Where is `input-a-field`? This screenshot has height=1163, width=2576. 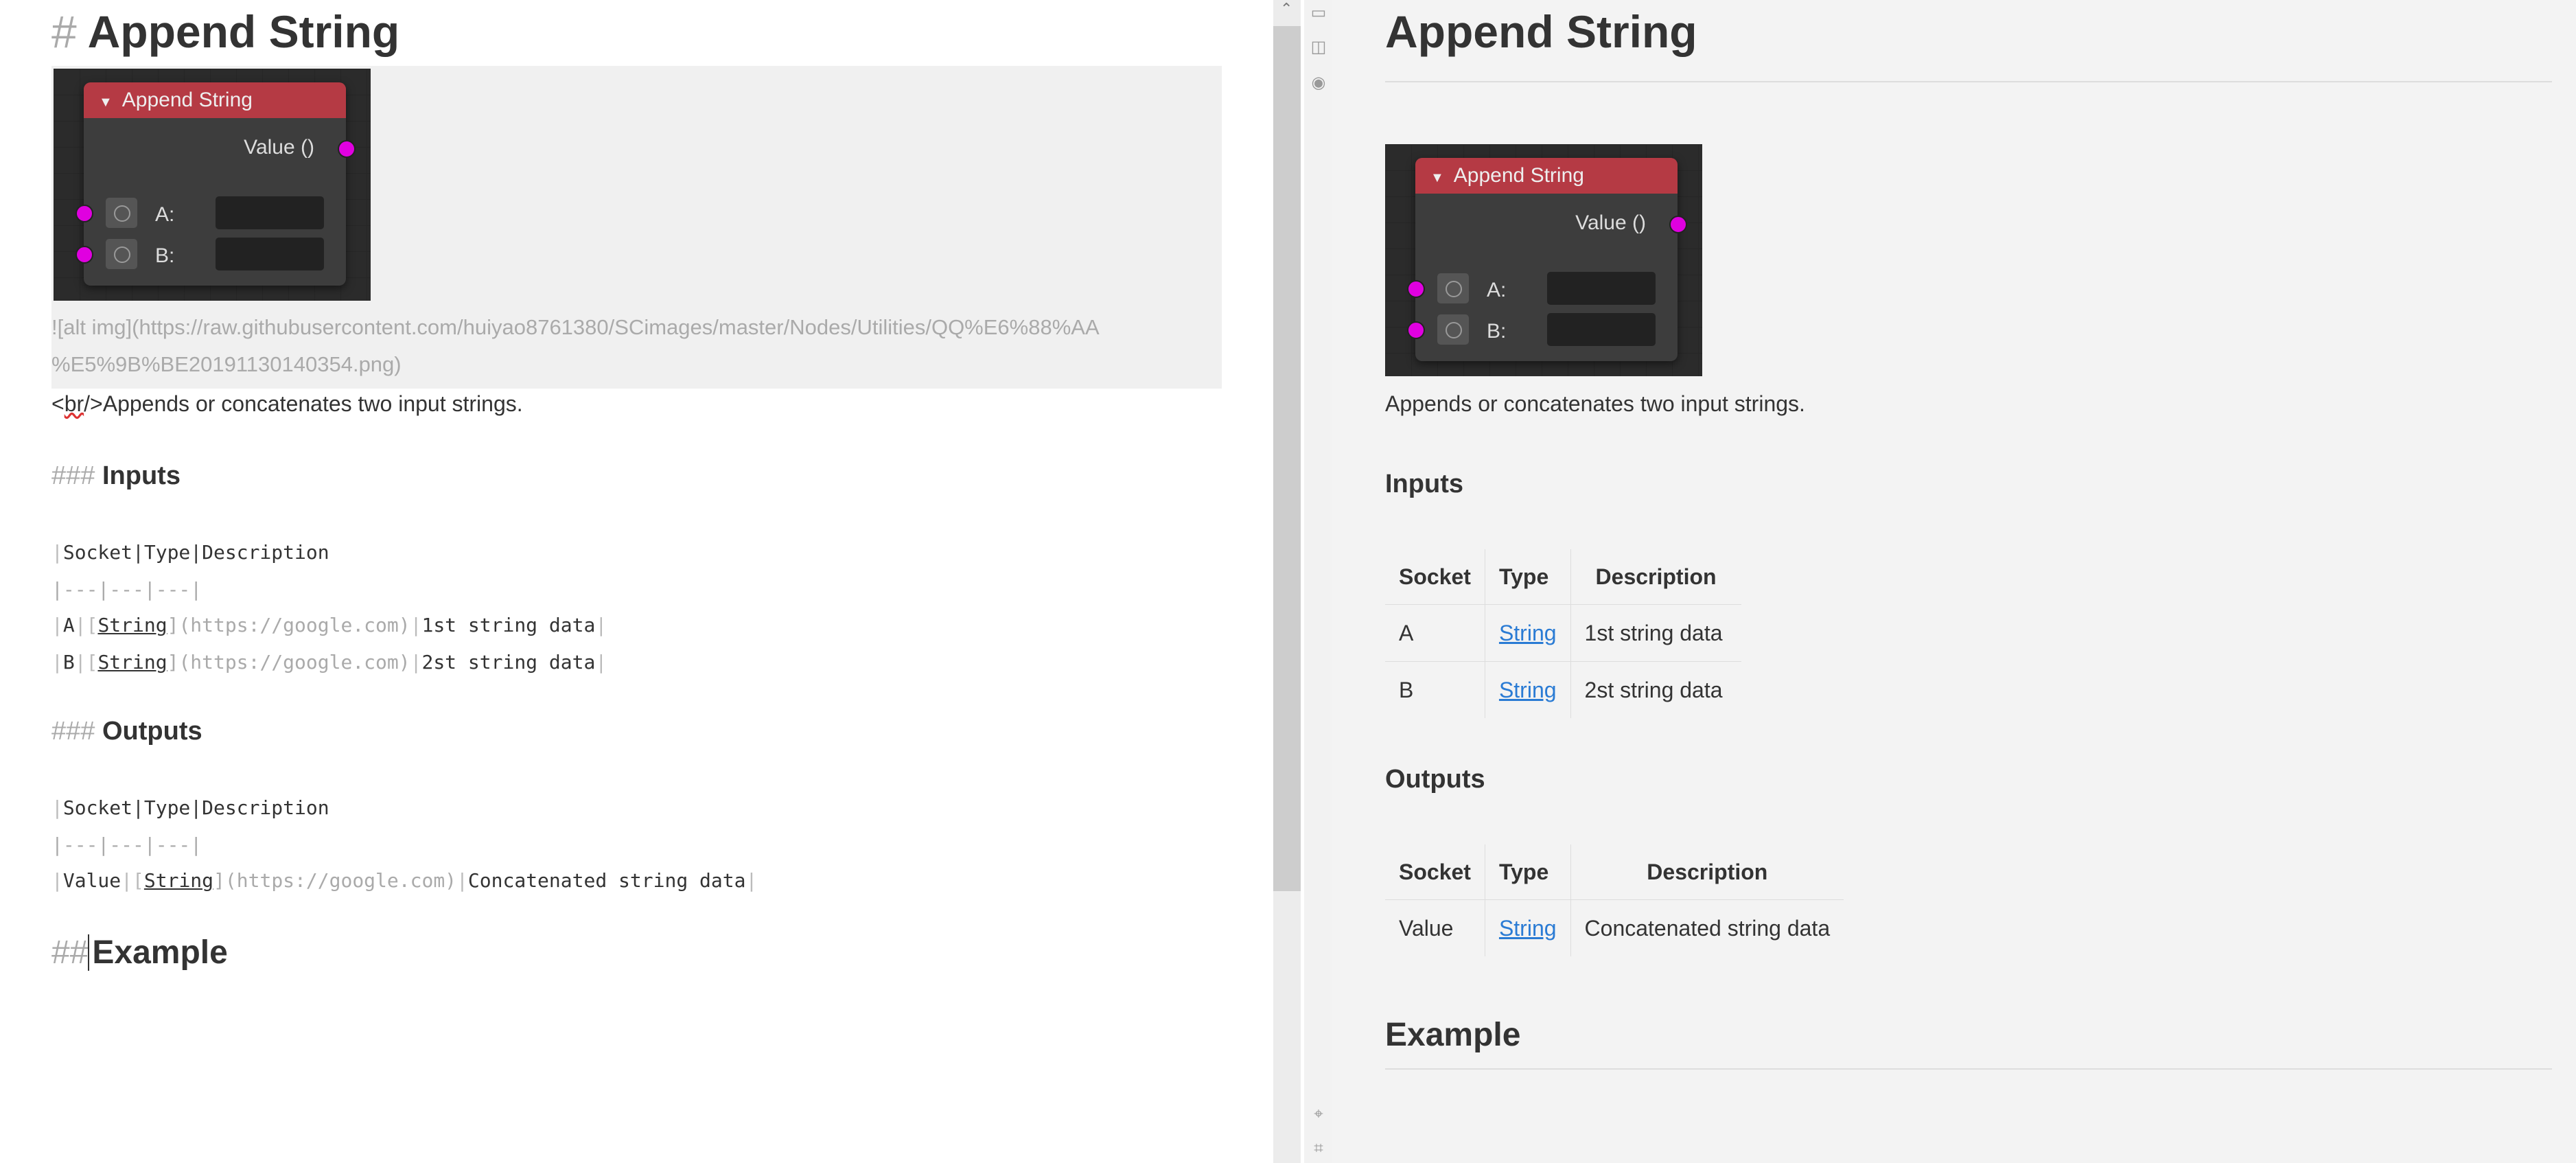
input-a-field is located at coordinates (270, 213).